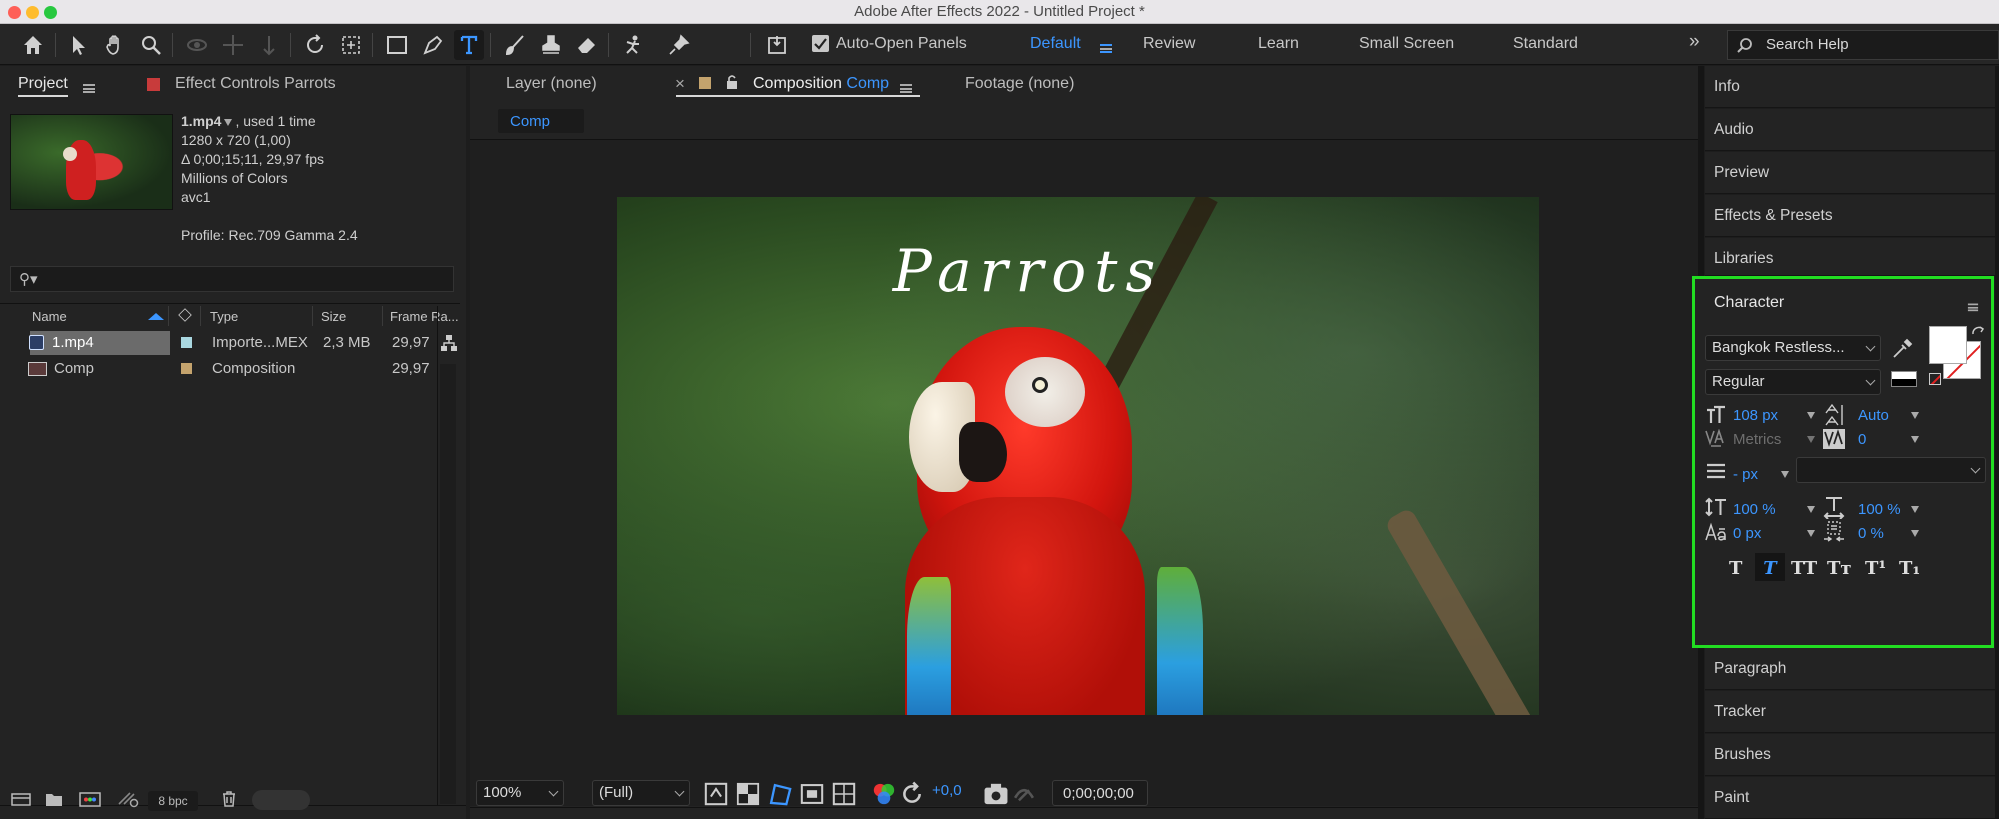 This screenshot has width=1999, height=819. What do you see at coordinates (780, 794) in the screenshot?
I see `mask-visibility-icon` at bounding box center [780, 794].